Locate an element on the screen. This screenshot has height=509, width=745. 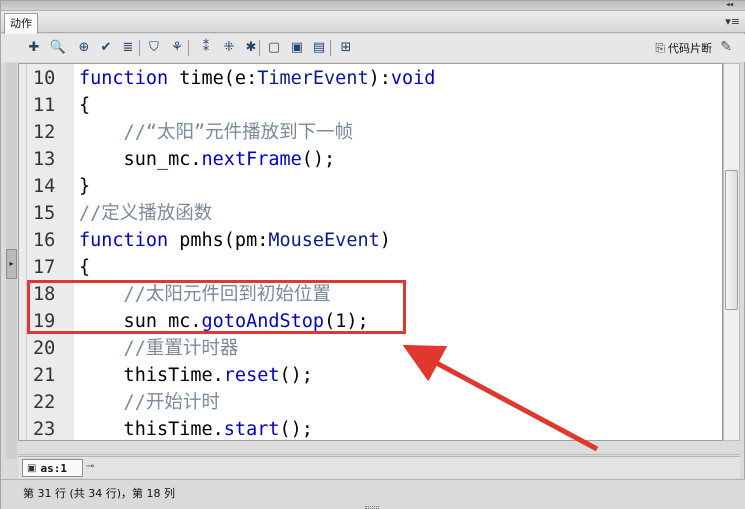
expand-all-icon: ✱ is located at coordinates (251, 48).